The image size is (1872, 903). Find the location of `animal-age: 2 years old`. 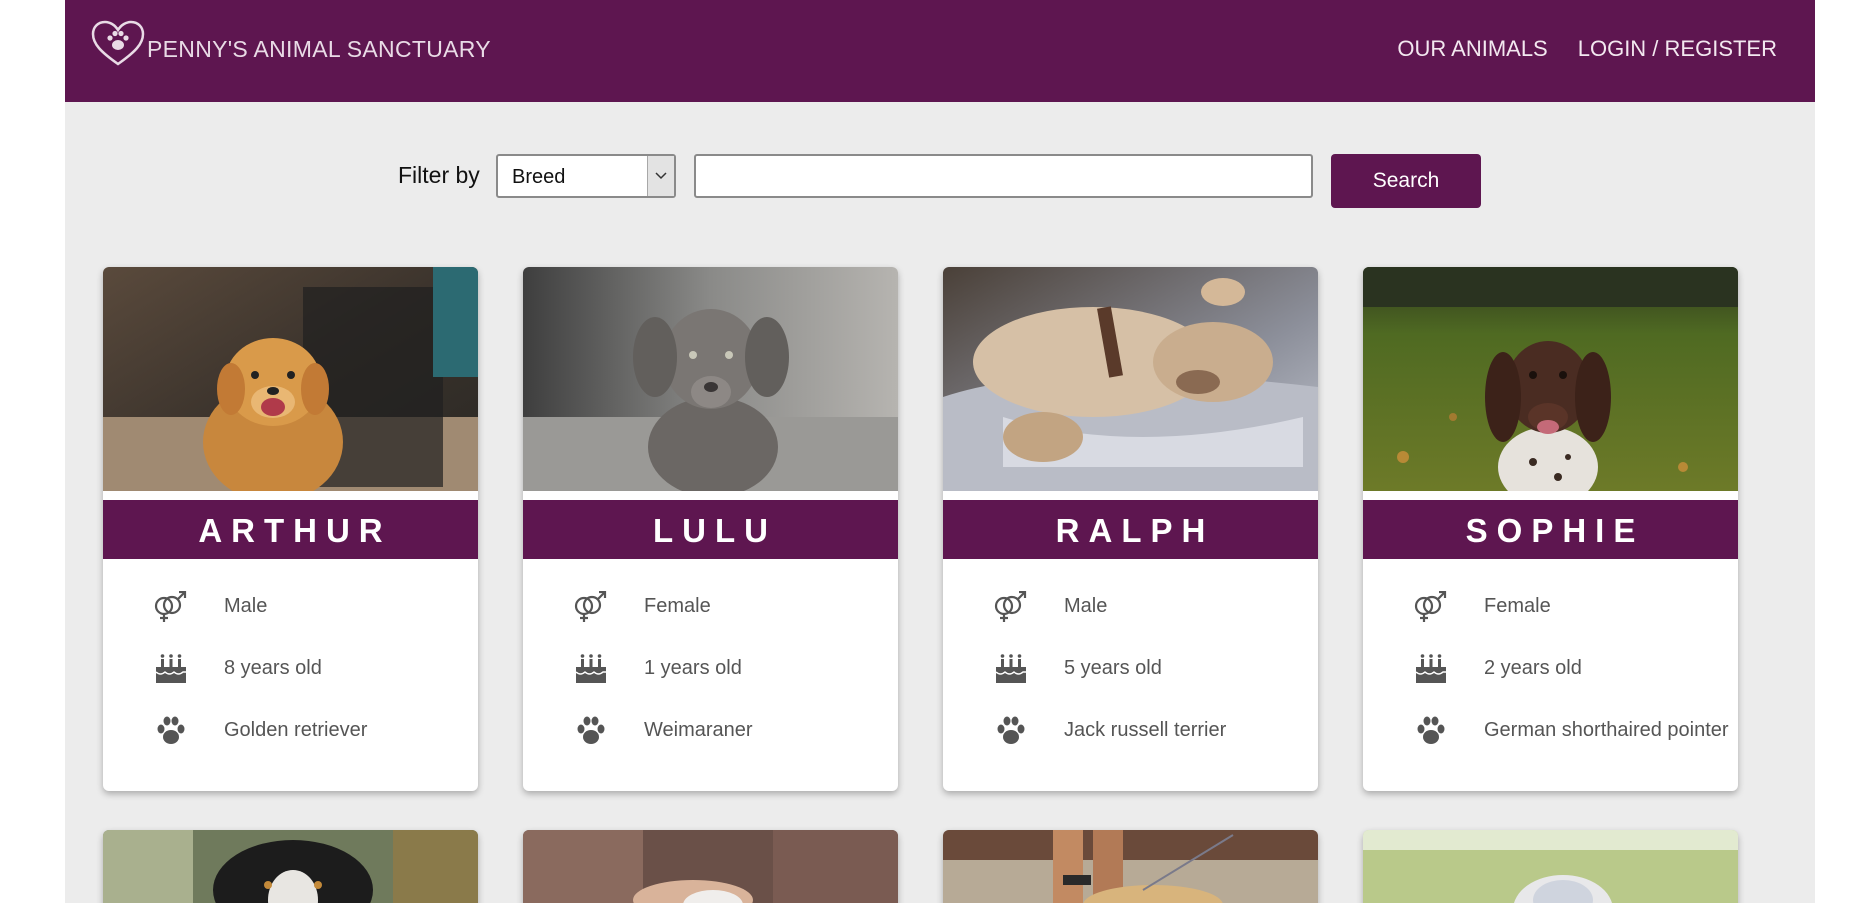

animal-age: 2 years old is located at coordinates (1533, 668).